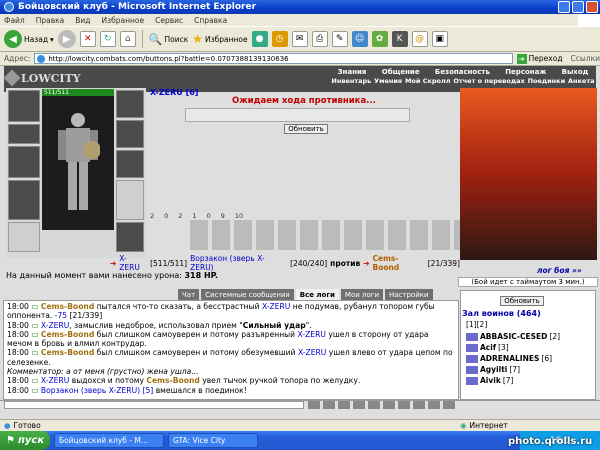 The height and width of the screenshot is (450, 600). What do you see at coordinates (169, 20) in the screenshot?
I see `menu-tools: Сервис` at bounding box center [169, 20].